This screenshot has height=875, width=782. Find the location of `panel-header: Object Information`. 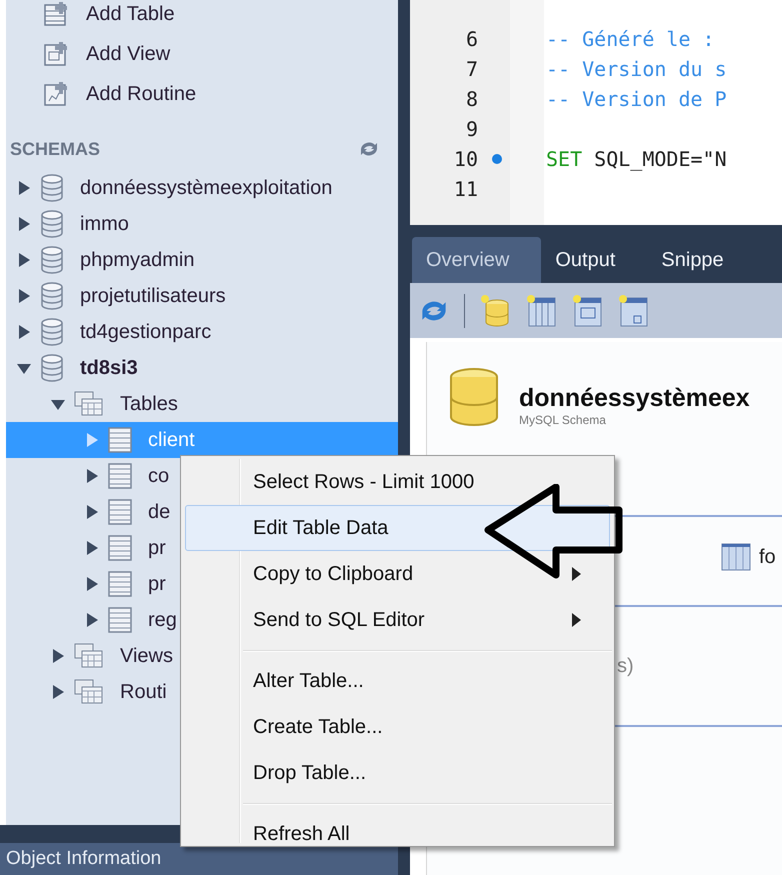

panel-header: Object Information is located at coordinates (199, 859).